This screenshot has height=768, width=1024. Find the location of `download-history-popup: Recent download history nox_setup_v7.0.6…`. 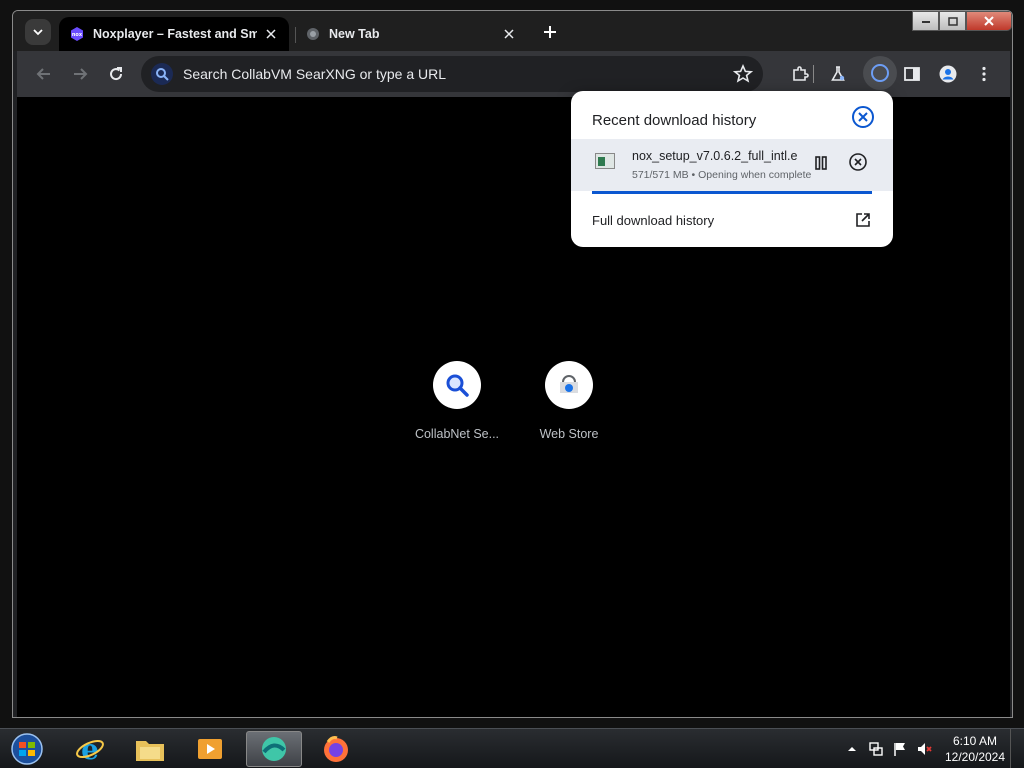

download-history-popup: Recent download history nox_setup_v7.0.6… is located at coordinates (732, 169).